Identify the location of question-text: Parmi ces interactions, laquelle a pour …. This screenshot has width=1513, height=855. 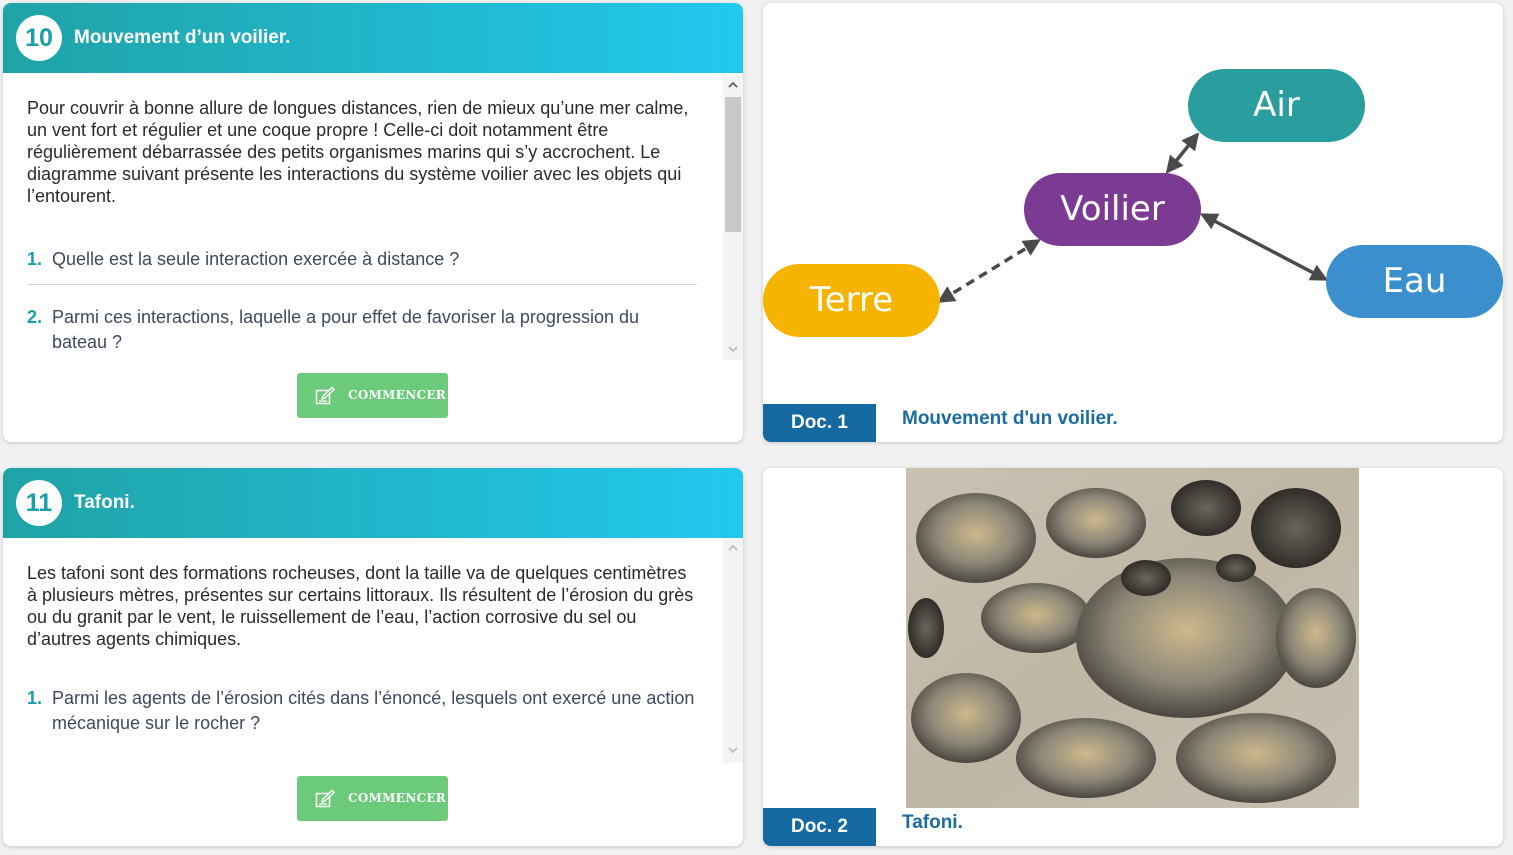
(345, 329).